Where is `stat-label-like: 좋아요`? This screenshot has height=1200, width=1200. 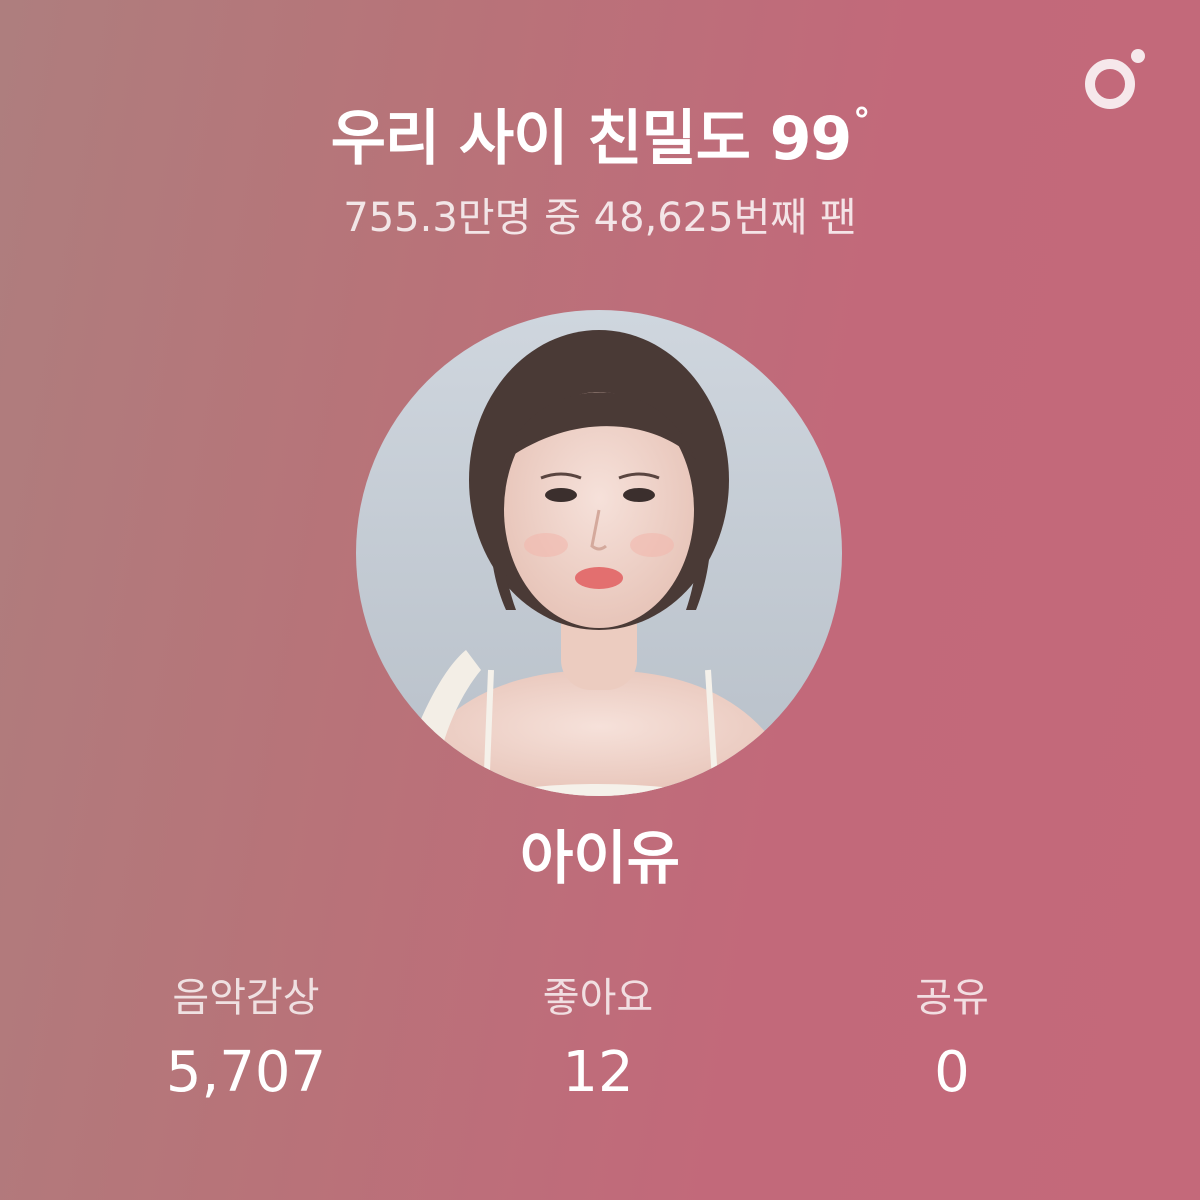 stat-label-like: 좋아요 is located at coordinates (598, 998).